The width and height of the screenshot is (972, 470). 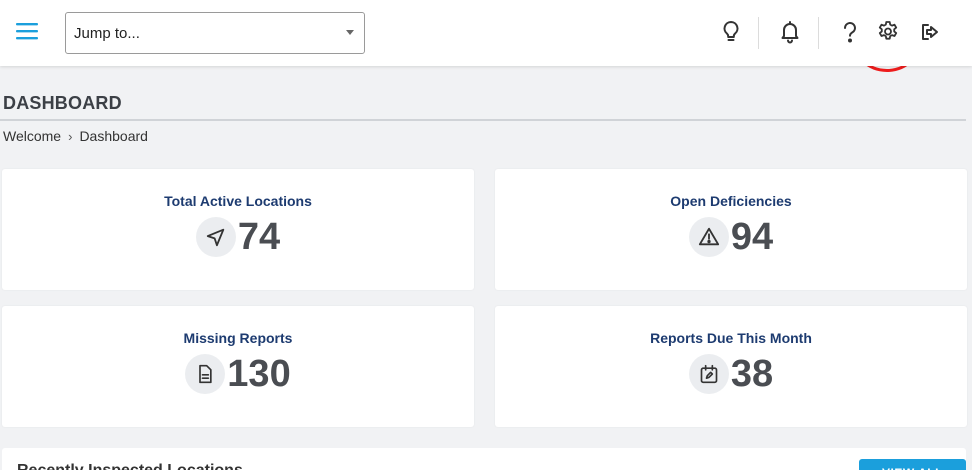 What do you see at coordinates (930, 32) in the screenshot?
I see `logout-icon` at bounding box center [930, 32].